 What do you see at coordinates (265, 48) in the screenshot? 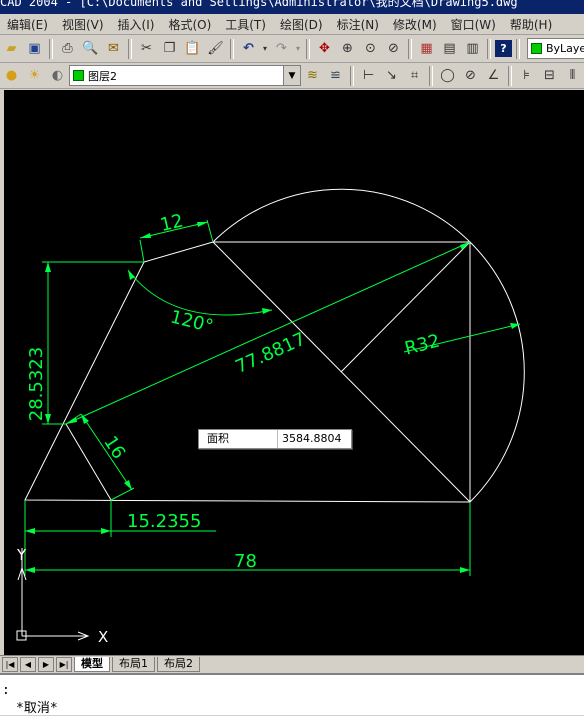
I see `undo-dropdown-icon: ▾` at bounding box center [265, 48].